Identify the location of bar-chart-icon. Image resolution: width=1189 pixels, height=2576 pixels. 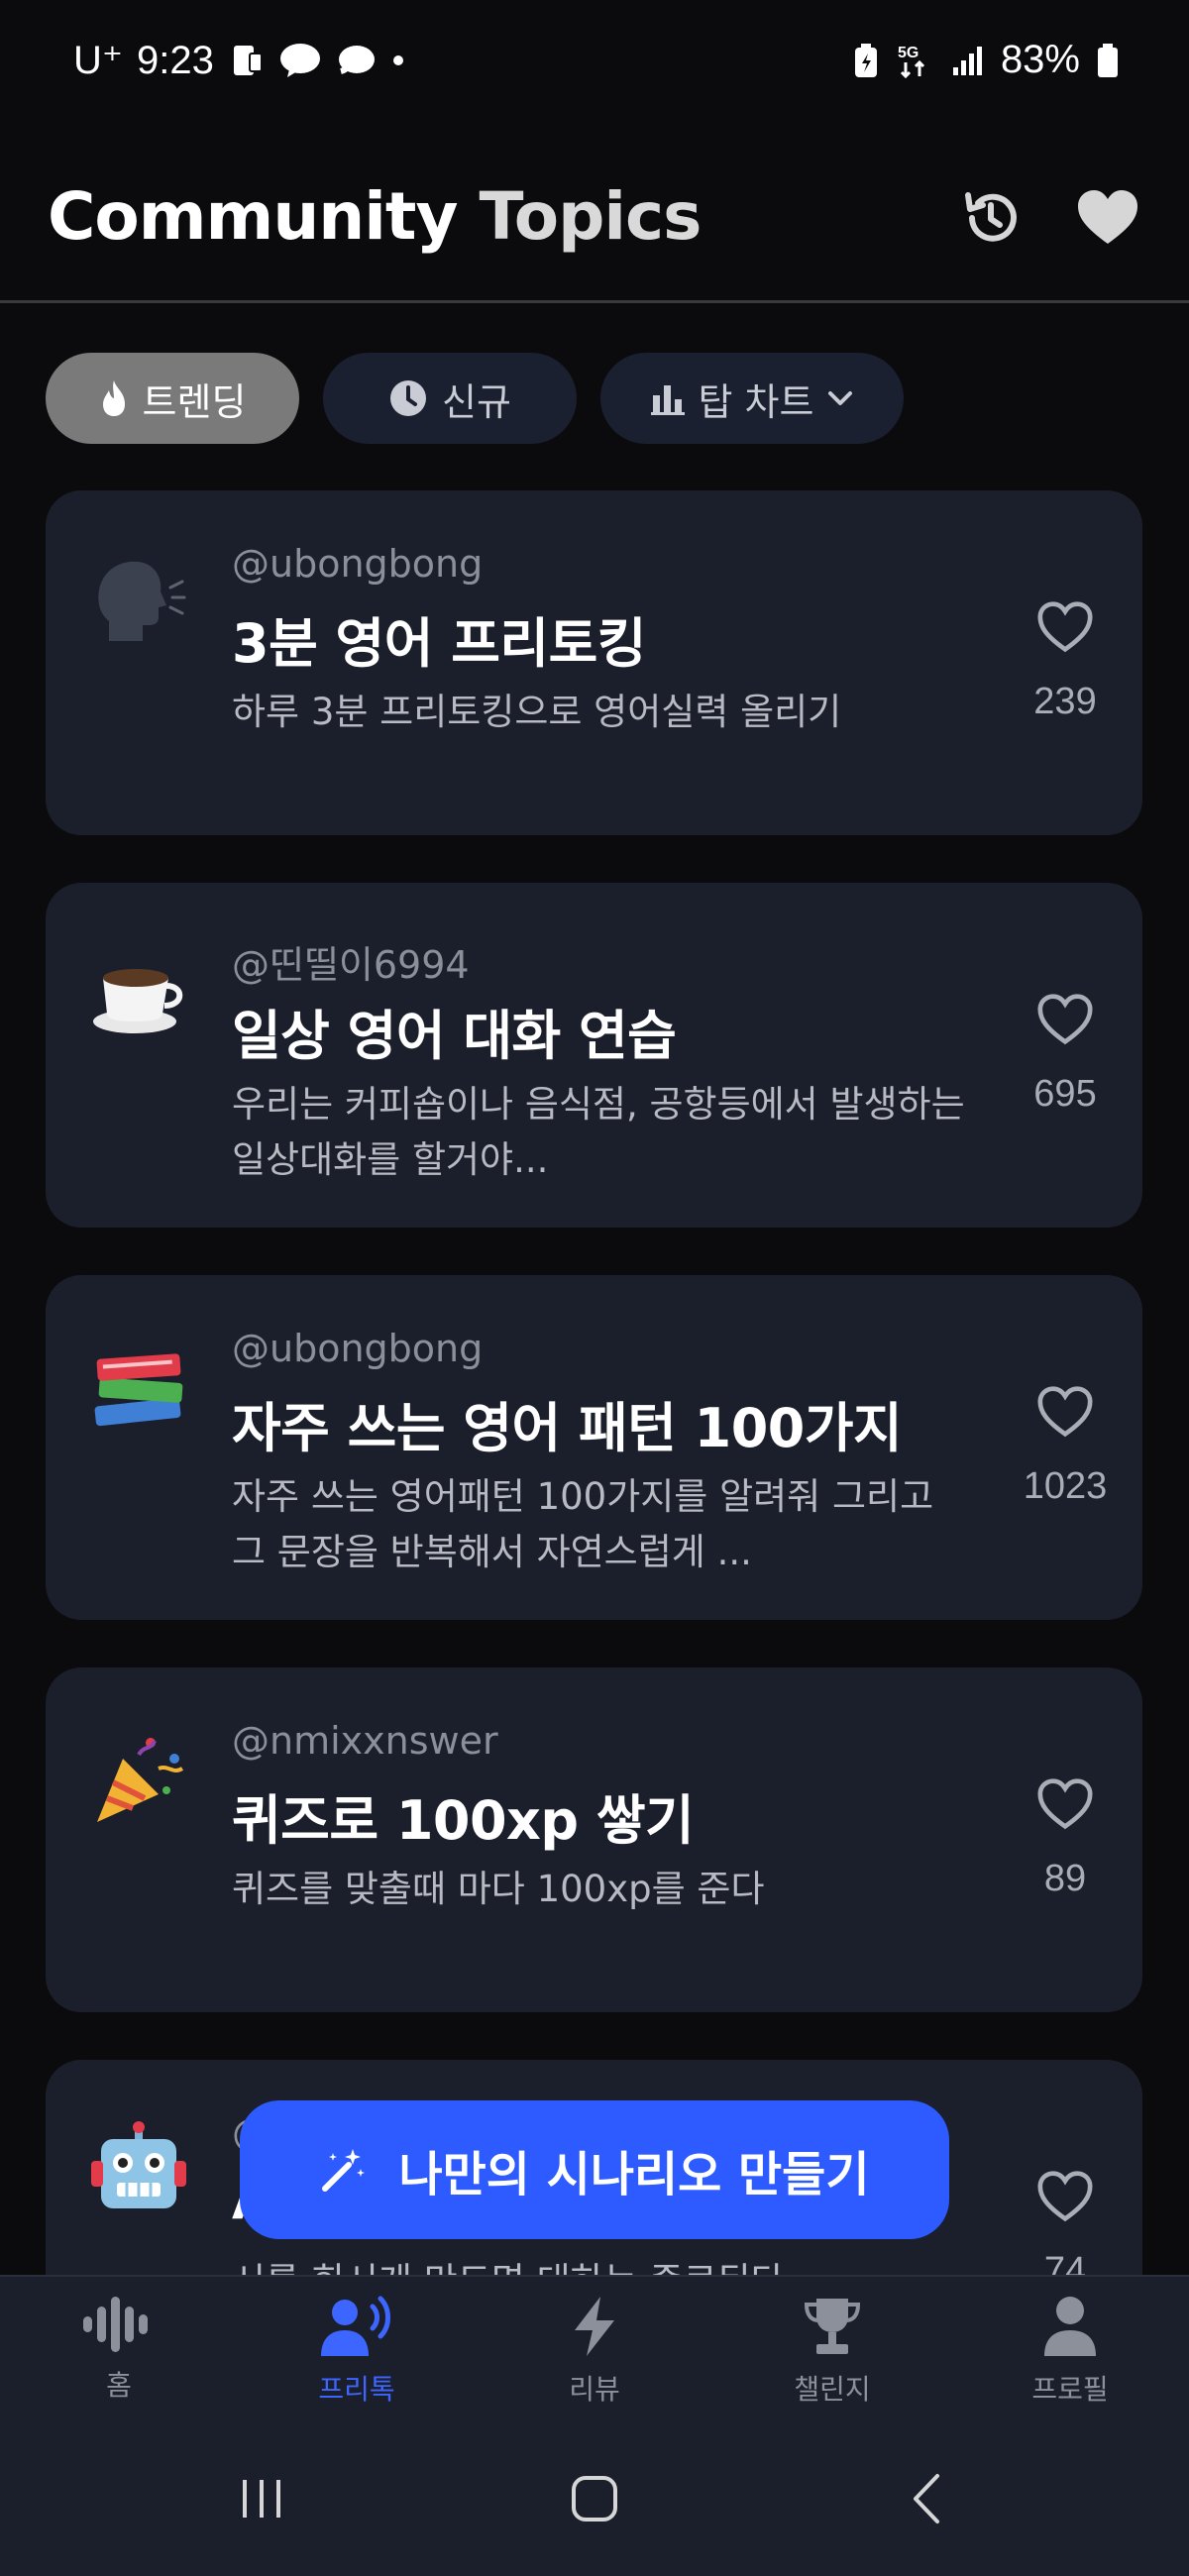
(668, 400).